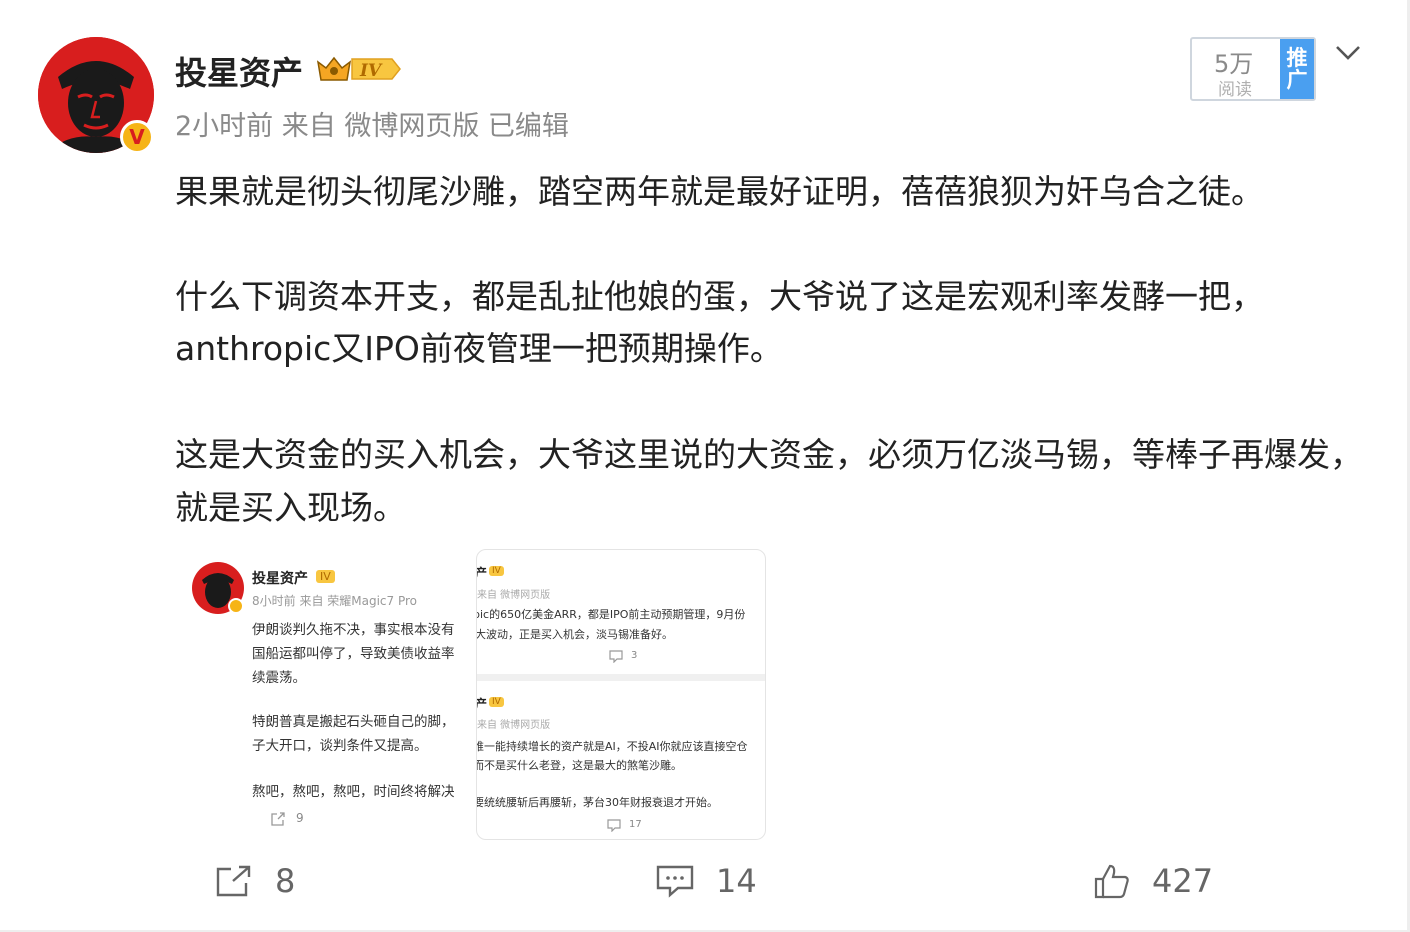 This screenshot has height=932, width=1410. I want to click on share-count: 8, so click(285, 881).